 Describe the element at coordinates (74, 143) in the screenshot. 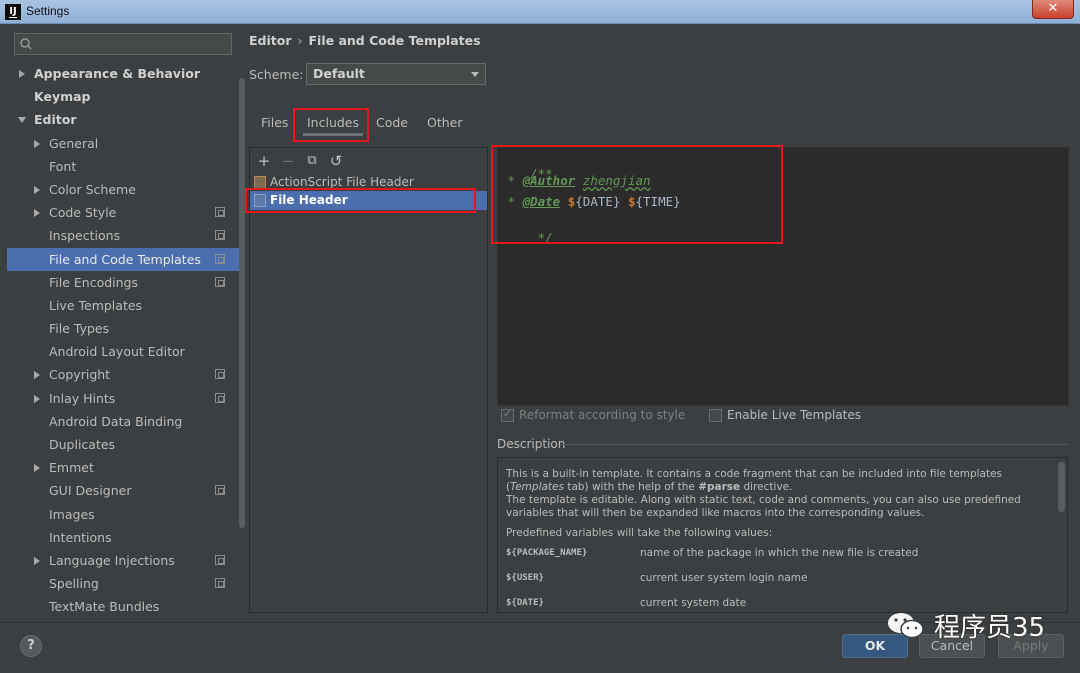

I see `sidebar-item-label: General` at that location.